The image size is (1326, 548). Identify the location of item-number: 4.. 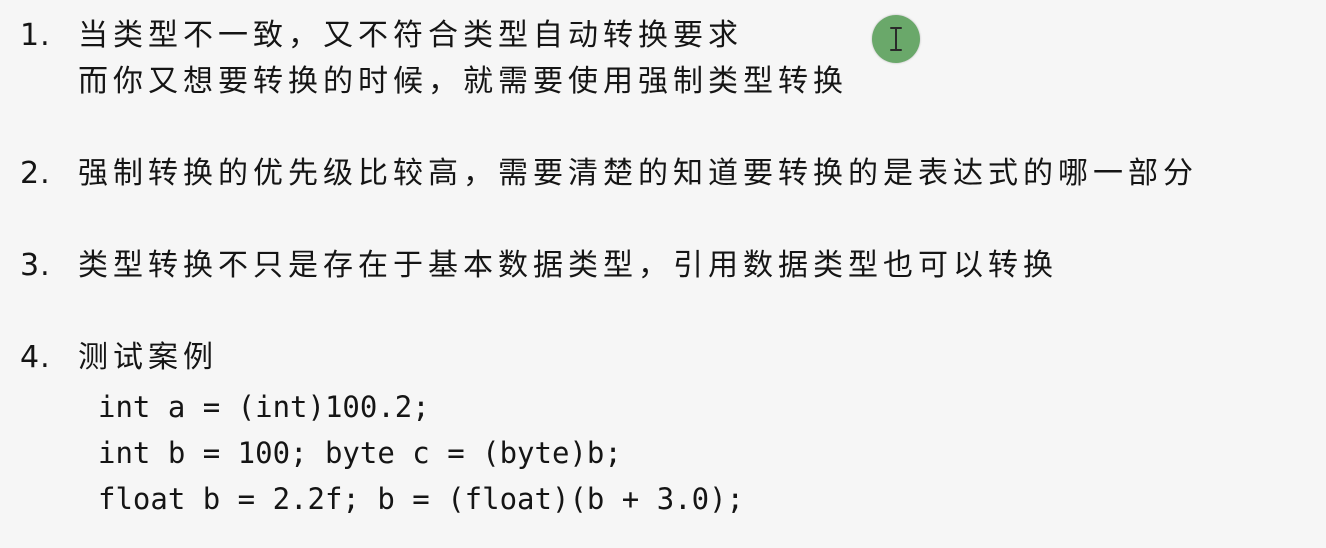
(35, 357).